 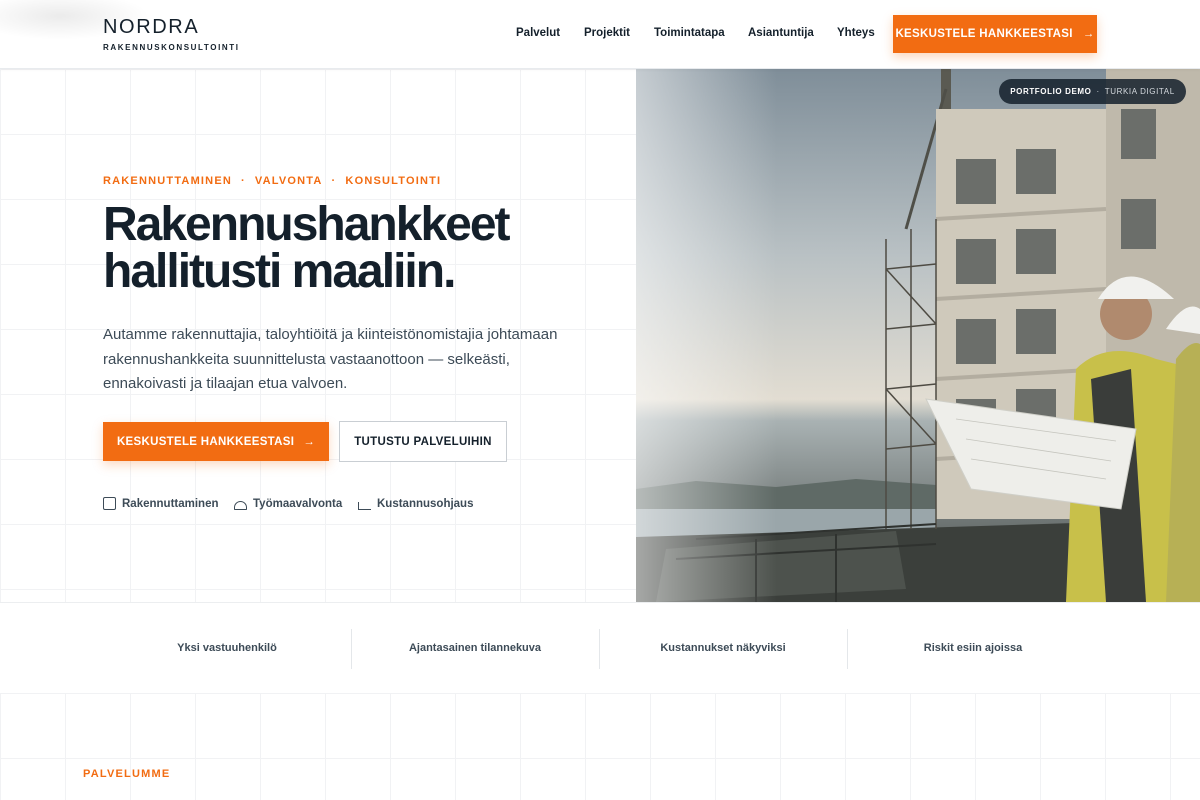 I want to click on feature-rakennuttaminen: Rakennuttaminen, so click(x=161, y=503).